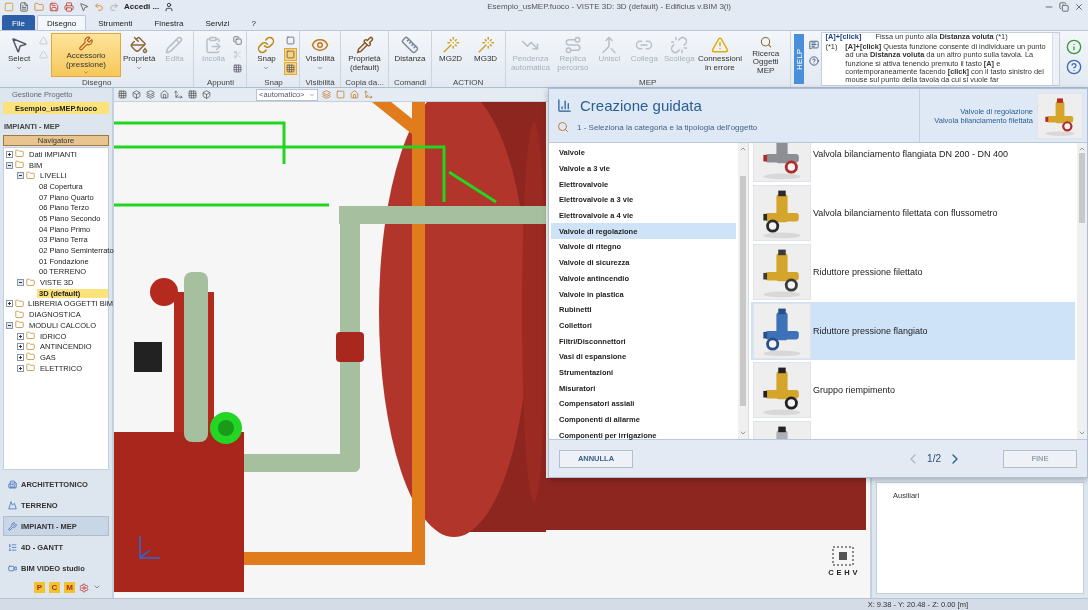 The width and height of the screenshot is (1088, 610). What do you see at coordinates (410, 55) in the screenshot?
I see `ribbon-button: Distanza` at bounding box center [410, 55].